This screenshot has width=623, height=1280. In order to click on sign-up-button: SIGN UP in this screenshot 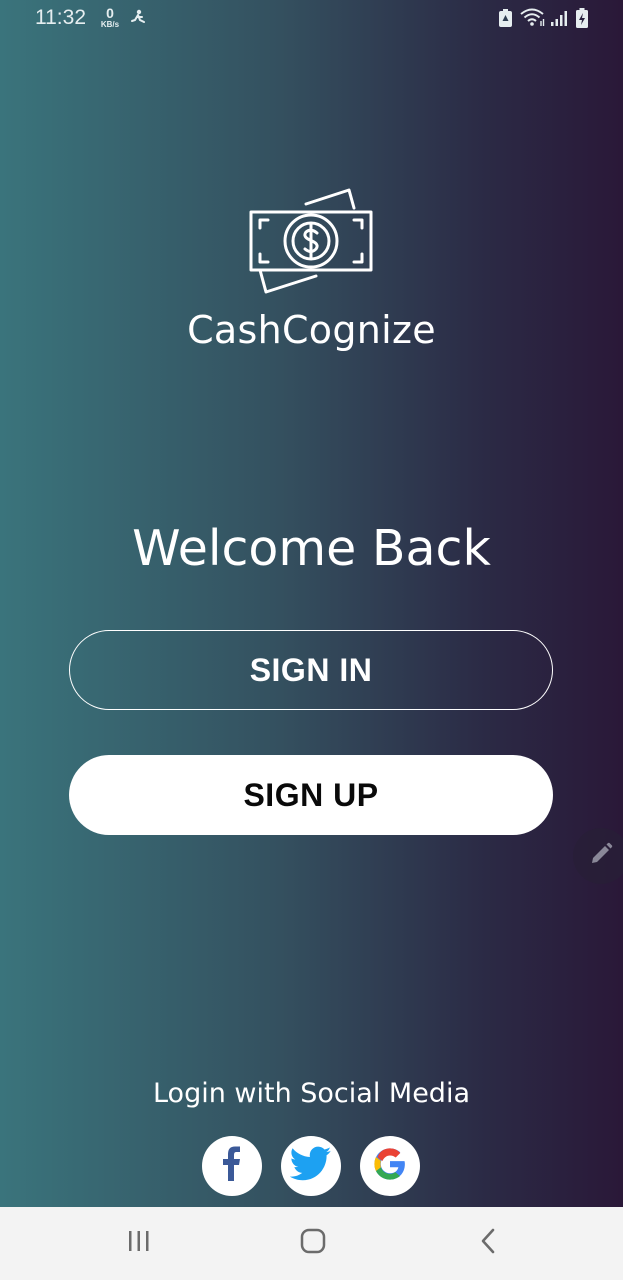, I will do `click(311, 795)`.